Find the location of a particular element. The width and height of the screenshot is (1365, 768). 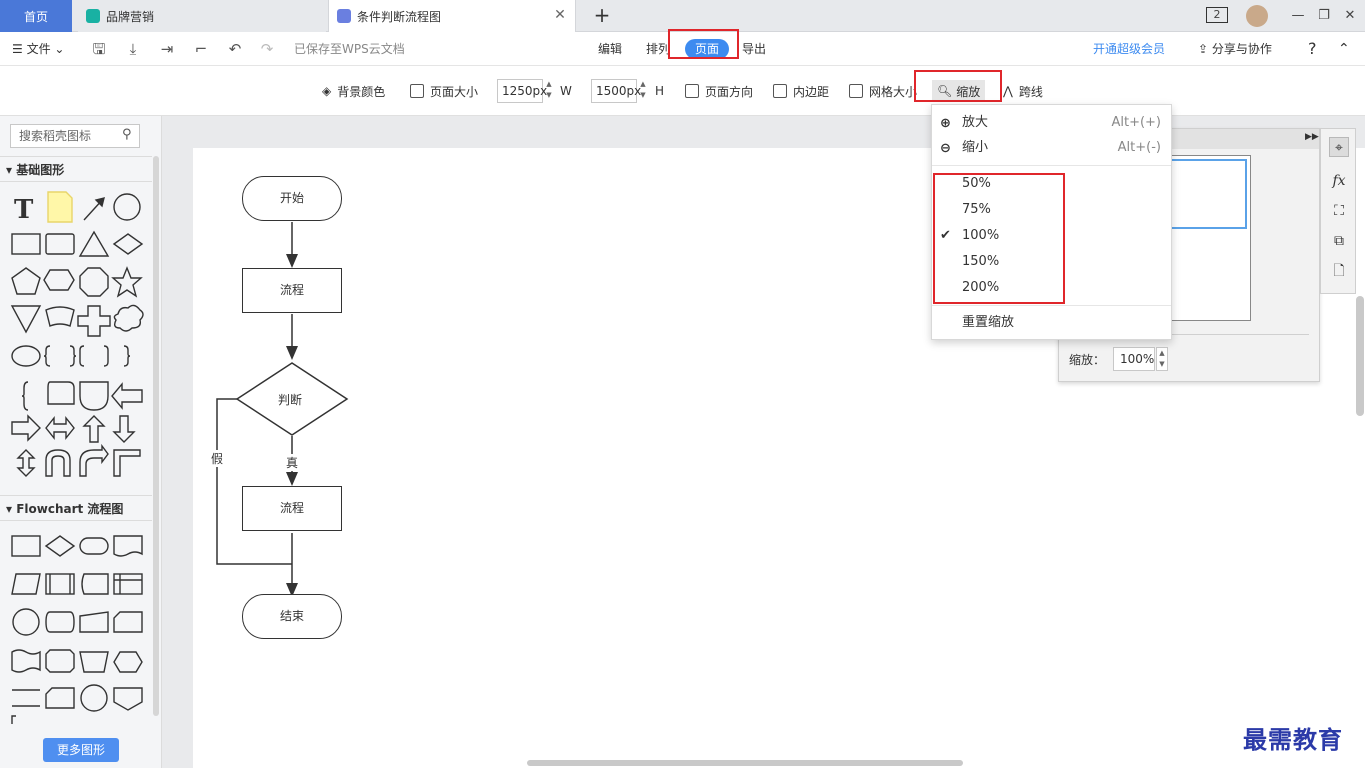

grid-size-button: 网格大小 is located at coordinates (883, 91).